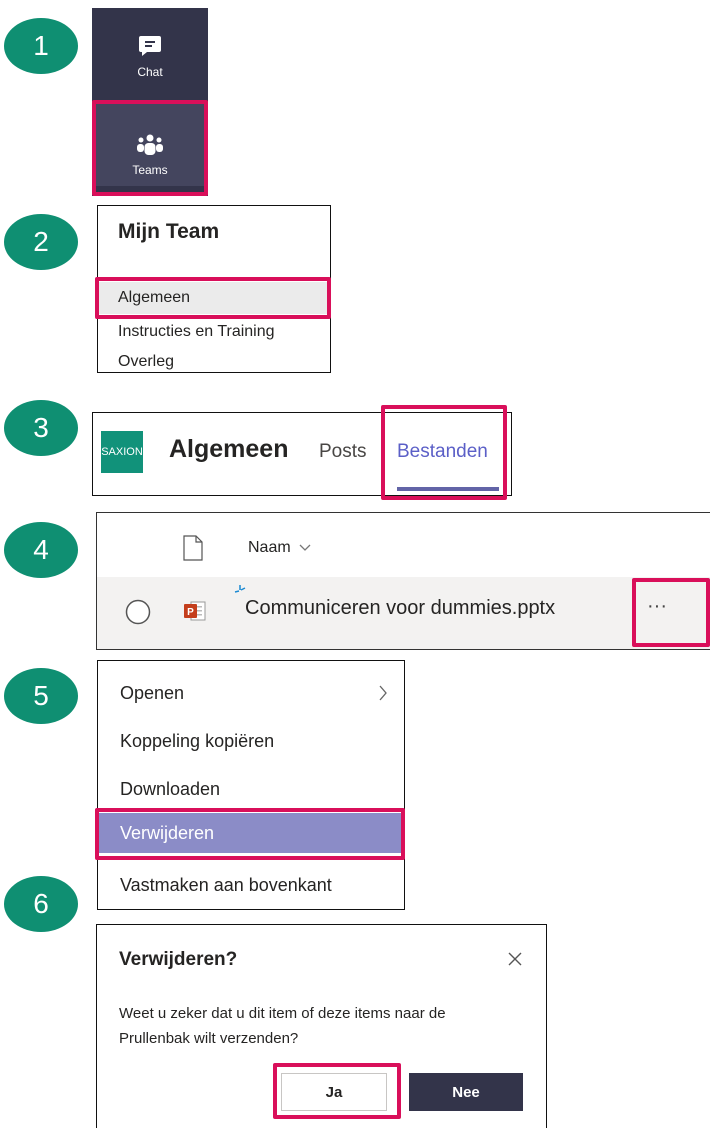 This screenshot has height=1128, width=710. I want to click on menu-item-downloaden: Downloaden, so click(251, 789).